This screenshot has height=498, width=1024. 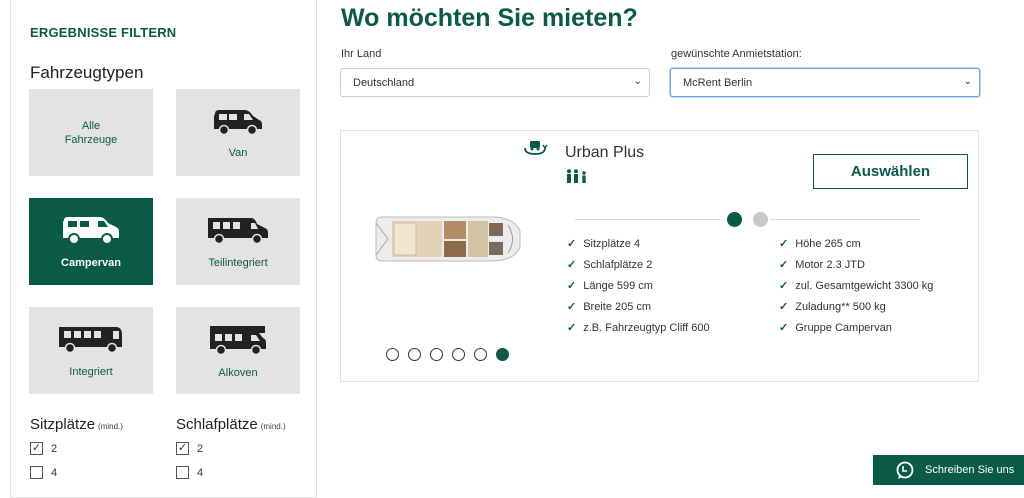 What do you see at coordinates (576, 176) in the screenshot?
I see `persons-icon` at bounding box center [576, 176].